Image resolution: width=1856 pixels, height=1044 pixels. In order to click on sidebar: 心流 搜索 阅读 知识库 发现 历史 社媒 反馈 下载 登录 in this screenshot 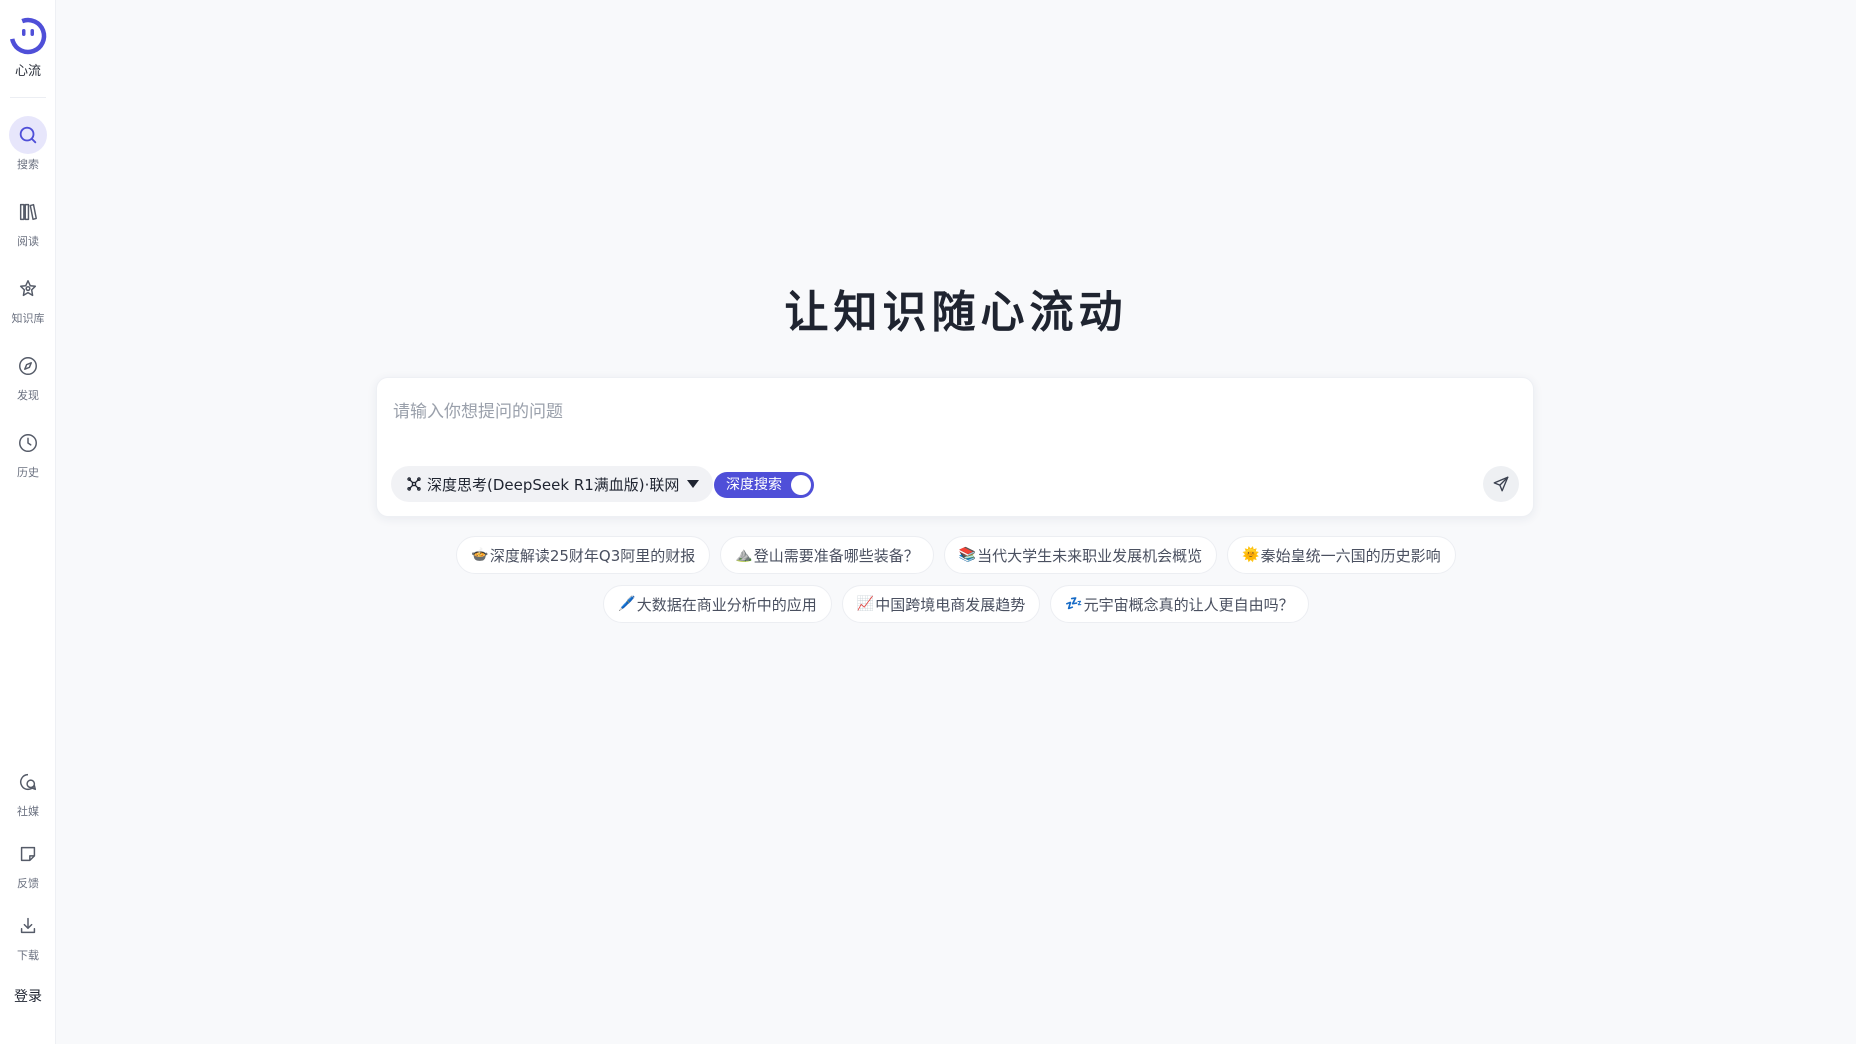, I will do `click(28, 522)`.